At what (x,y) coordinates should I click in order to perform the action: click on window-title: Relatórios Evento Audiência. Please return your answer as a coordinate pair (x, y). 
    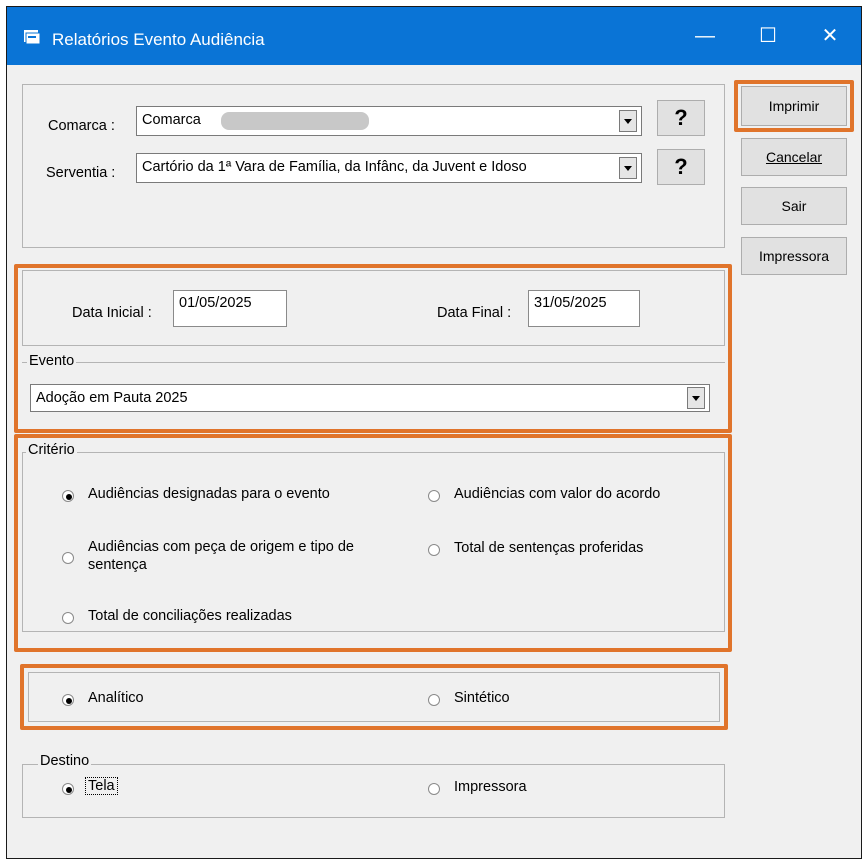
    Looking at the image, I should click on (158, 39).